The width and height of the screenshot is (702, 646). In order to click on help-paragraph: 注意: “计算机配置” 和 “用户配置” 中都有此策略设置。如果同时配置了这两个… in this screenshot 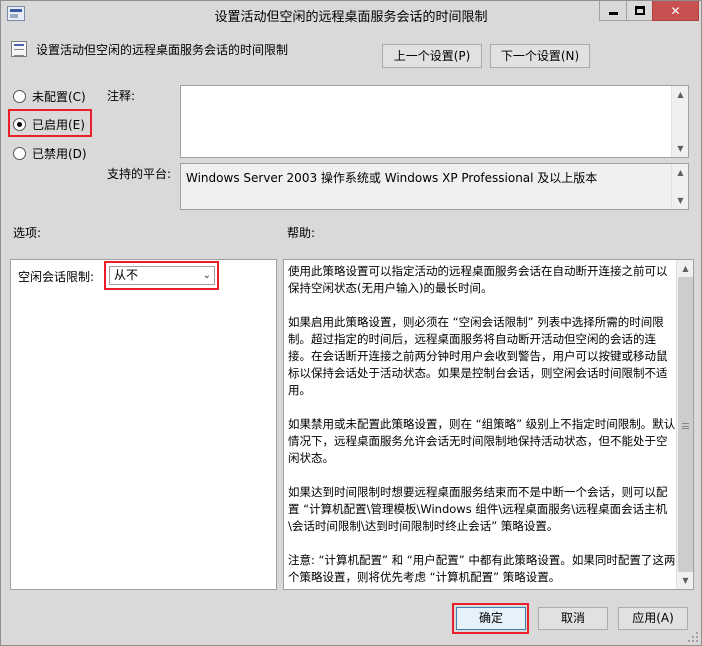, I will do `click(482, 568)`.